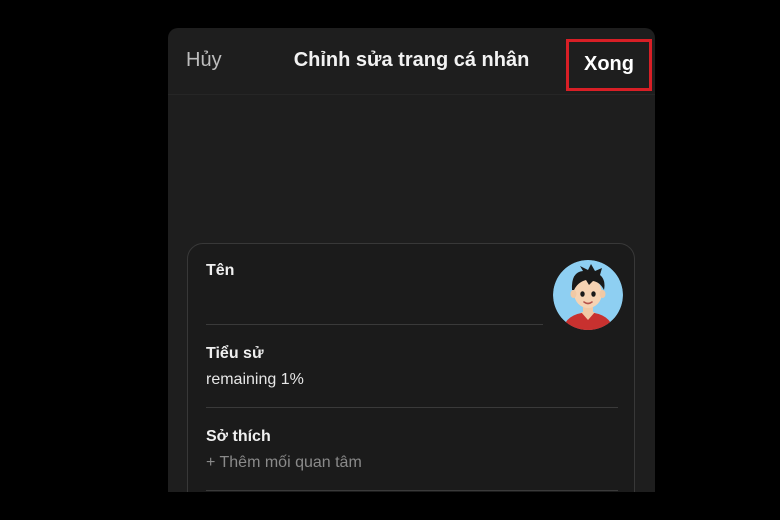 This screenshot has height=520, width=780. What do you see at coordinates (235, 353) in the screenshot?
I see `bio-label: Tiểu sử` at bounding box center [235, 353].